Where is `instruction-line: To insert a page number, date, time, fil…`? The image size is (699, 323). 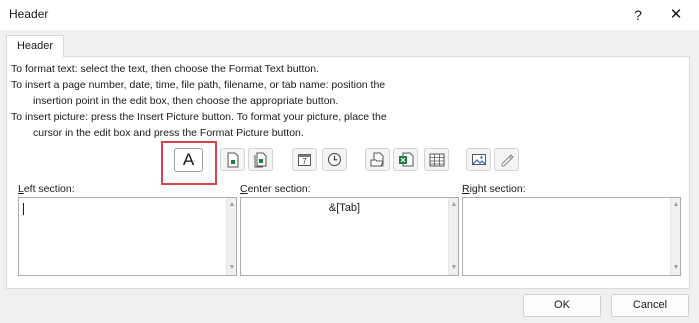
instruction-line: To insert a page number, date, time, fil… is located at coordinates (198, 85).